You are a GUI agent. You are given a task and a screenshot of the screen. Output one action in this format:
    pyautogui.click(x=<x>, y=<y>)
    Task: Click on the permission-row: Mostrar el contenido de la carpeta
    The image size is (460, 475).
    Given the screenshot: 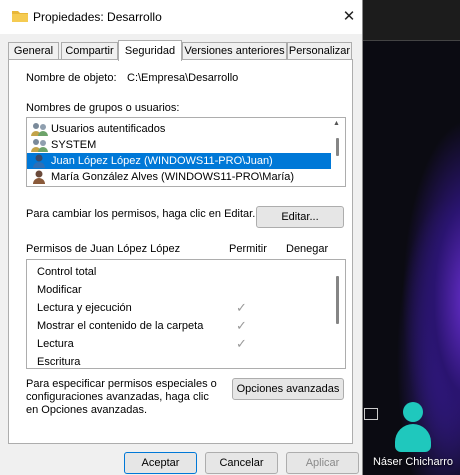 What is the action you would take?
    pyautogui.click(x=120, y=326)
    